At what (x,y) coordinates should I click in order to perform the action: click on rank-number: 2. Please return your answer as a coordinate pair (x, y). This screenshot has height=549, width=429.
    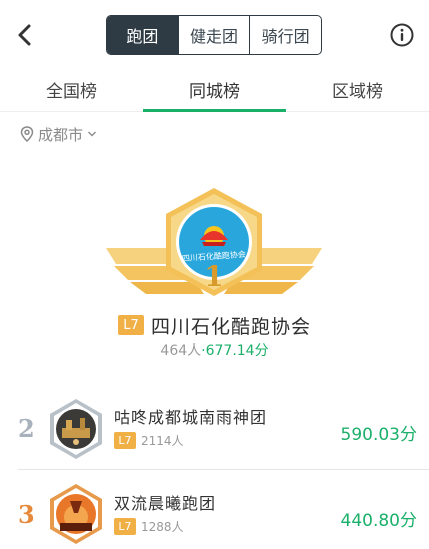
    Looking at the image, I should click on (26, 428).